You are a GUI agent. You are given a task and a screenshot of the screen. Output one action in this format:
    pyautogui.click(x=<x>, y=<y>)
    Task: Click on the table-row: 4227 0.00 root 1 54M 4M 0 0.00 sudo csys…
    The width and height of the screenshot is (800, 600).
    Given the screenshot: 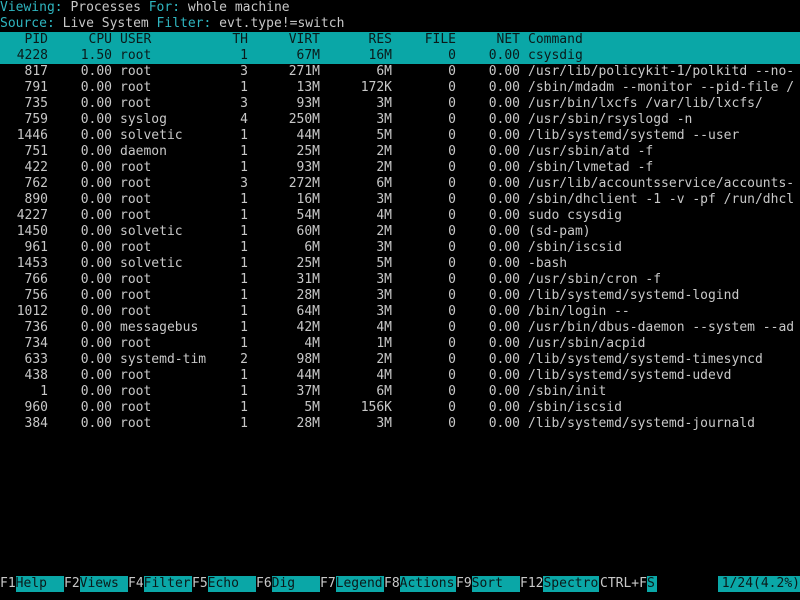 What is the action you would take?
    pyautogui.click(x=400, y=216)
    